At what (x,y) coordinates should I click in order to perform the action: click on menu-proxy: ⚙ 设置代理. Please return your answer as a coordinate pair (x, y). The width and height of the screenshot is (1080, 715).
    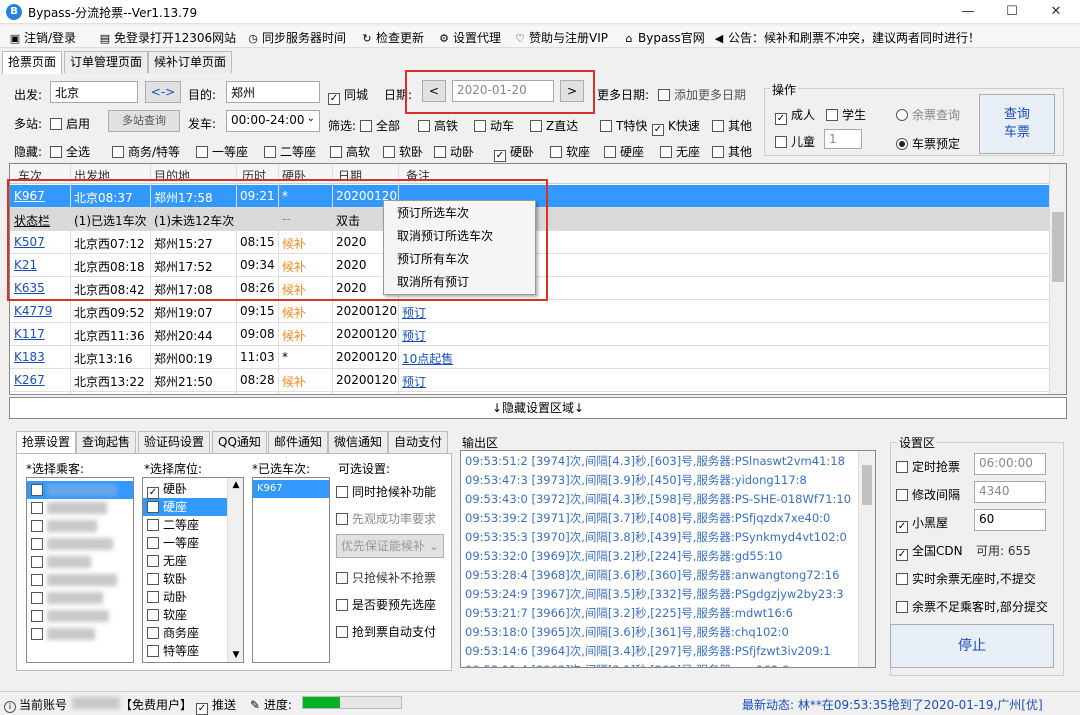
    Looking at the image, I should click on (469, 37).